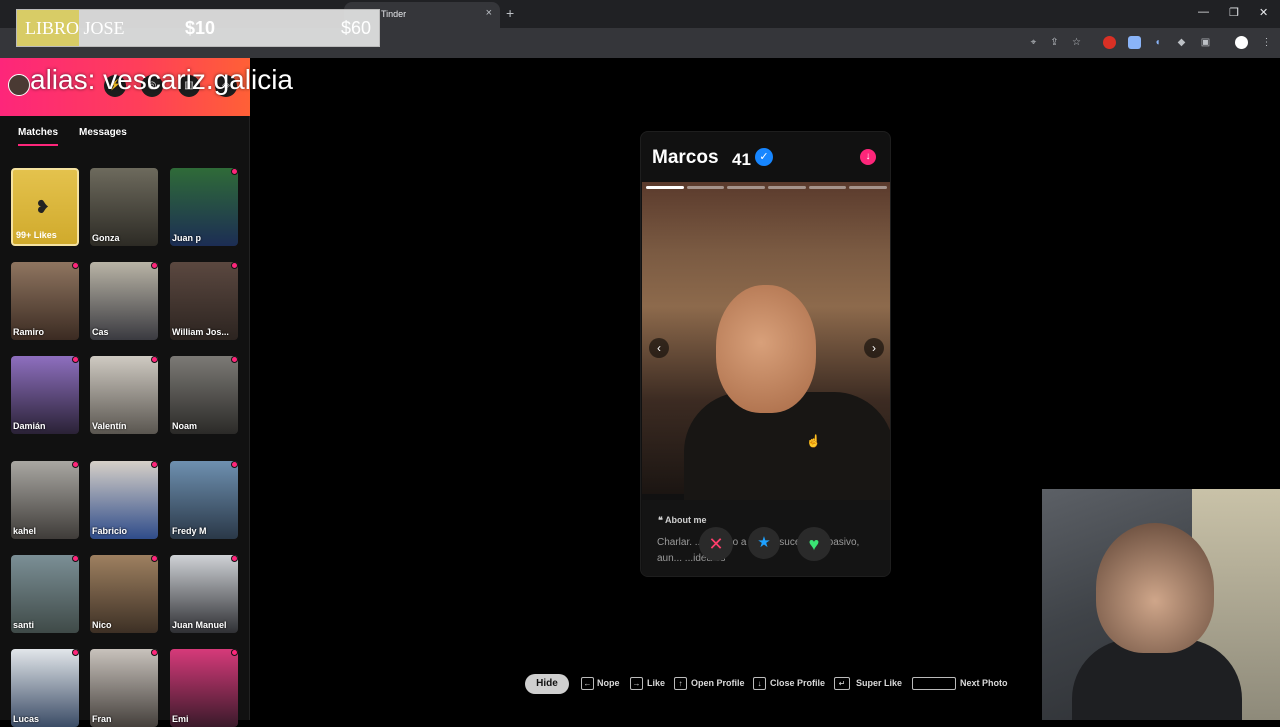 This screenshot has width=1280, height=727. Describe the element at coordinates (204, 594) in the screenshot. I see `match-tile: Juan Manuel` at that location.